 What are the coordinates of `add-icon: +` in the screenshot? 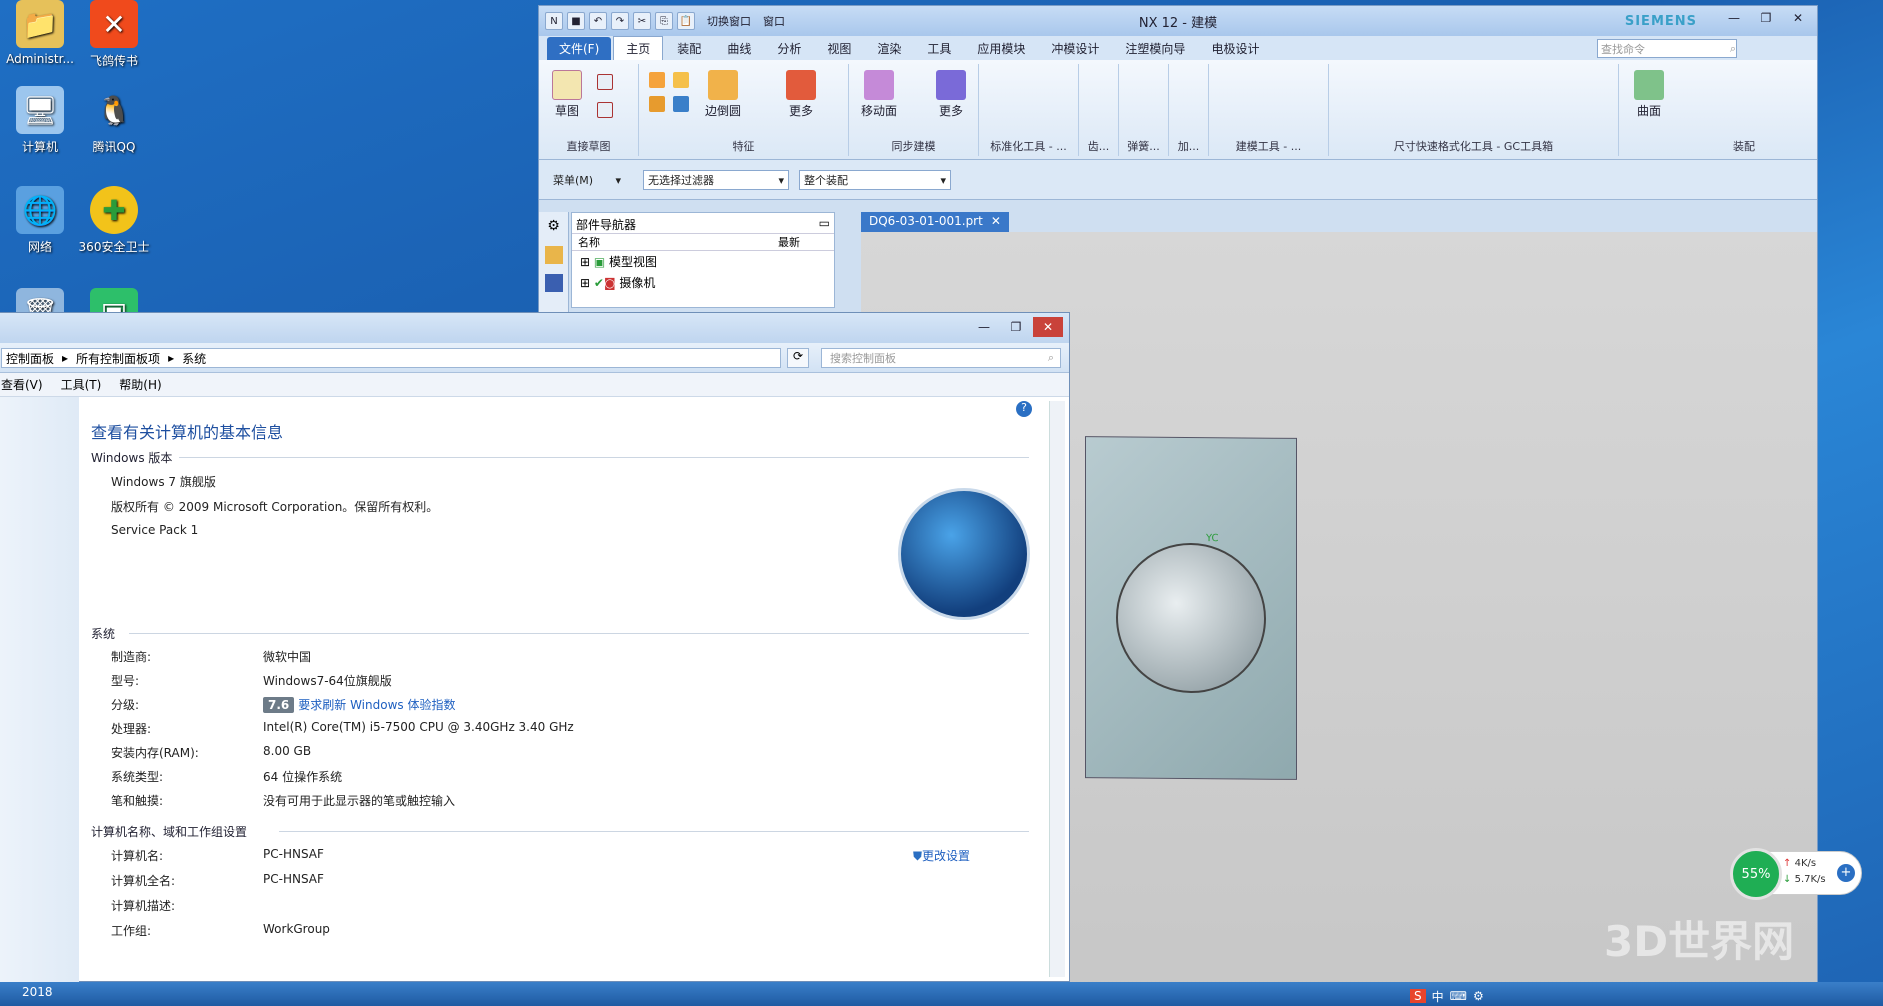 It's located at (1846, 873).